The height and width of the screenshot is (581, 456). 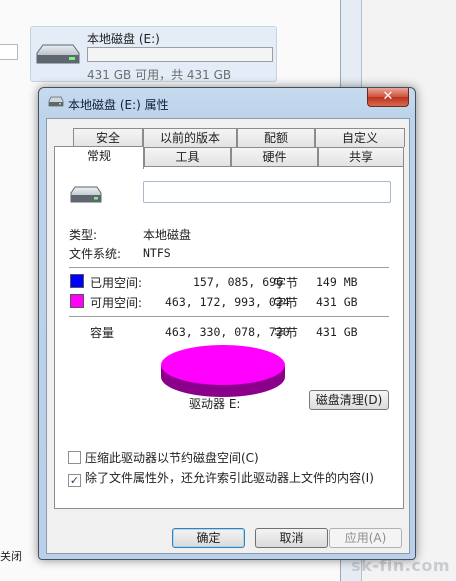 I want to click on capacity-bytes: 463, 330, 078, 720, so click(x=227, y=332).